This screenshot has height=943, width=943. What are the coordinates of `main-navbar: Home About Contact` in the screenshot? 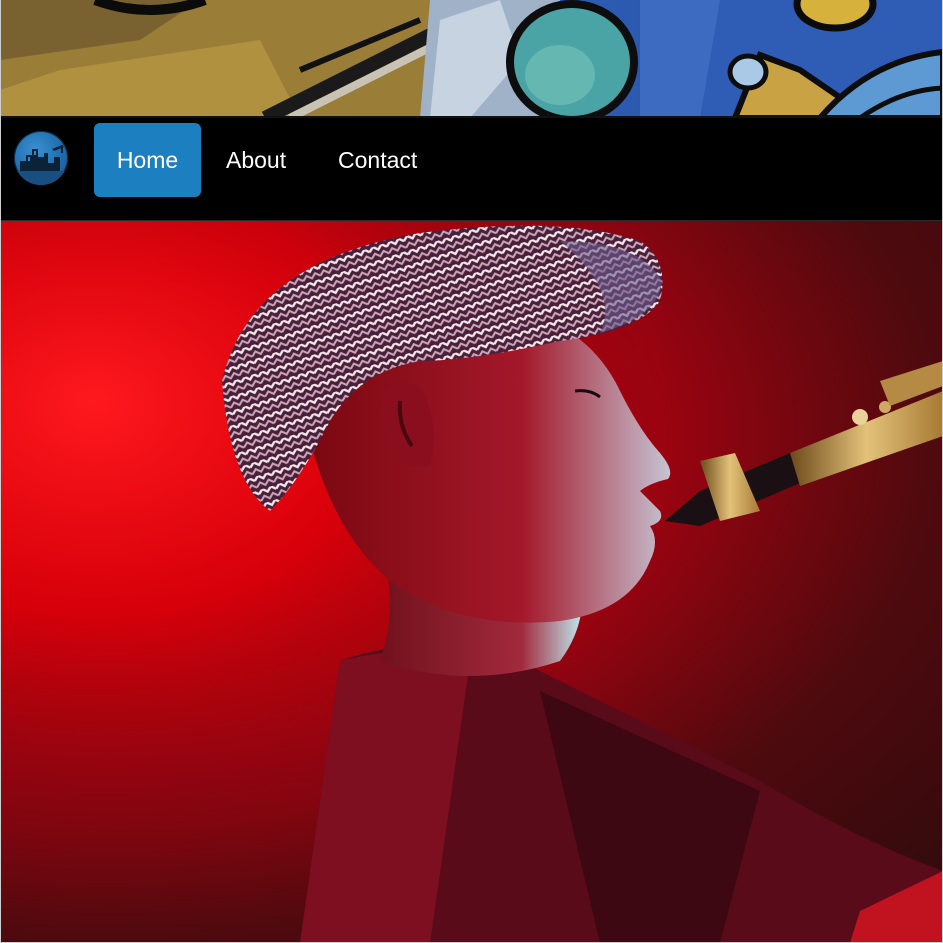 It's located at (471, 169).